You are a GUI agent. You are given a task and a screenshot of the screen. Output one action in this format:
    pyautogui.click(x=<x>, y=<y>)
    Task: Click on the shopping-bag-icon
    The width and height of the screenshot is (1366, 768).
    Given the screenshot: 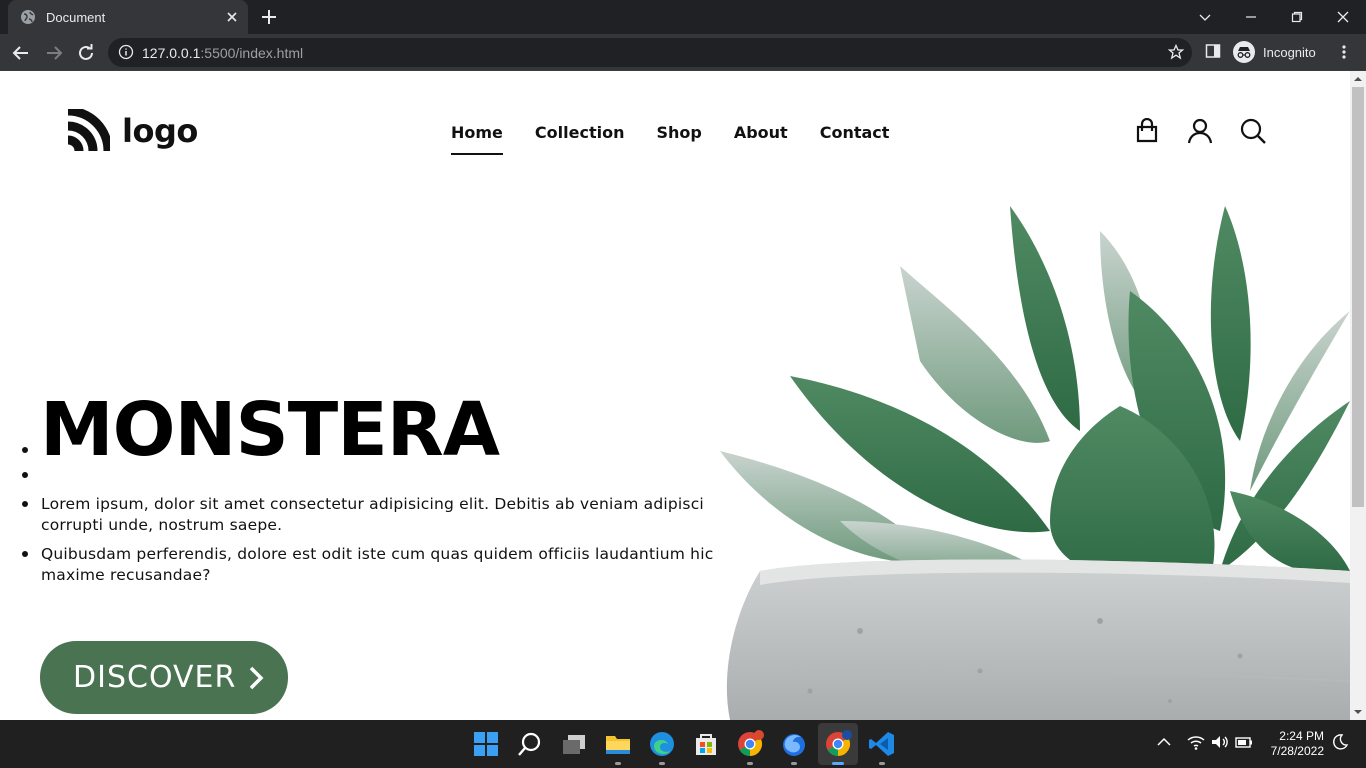 What is the action you would take?
    pyautogui.click(x=1147, y=131)
    